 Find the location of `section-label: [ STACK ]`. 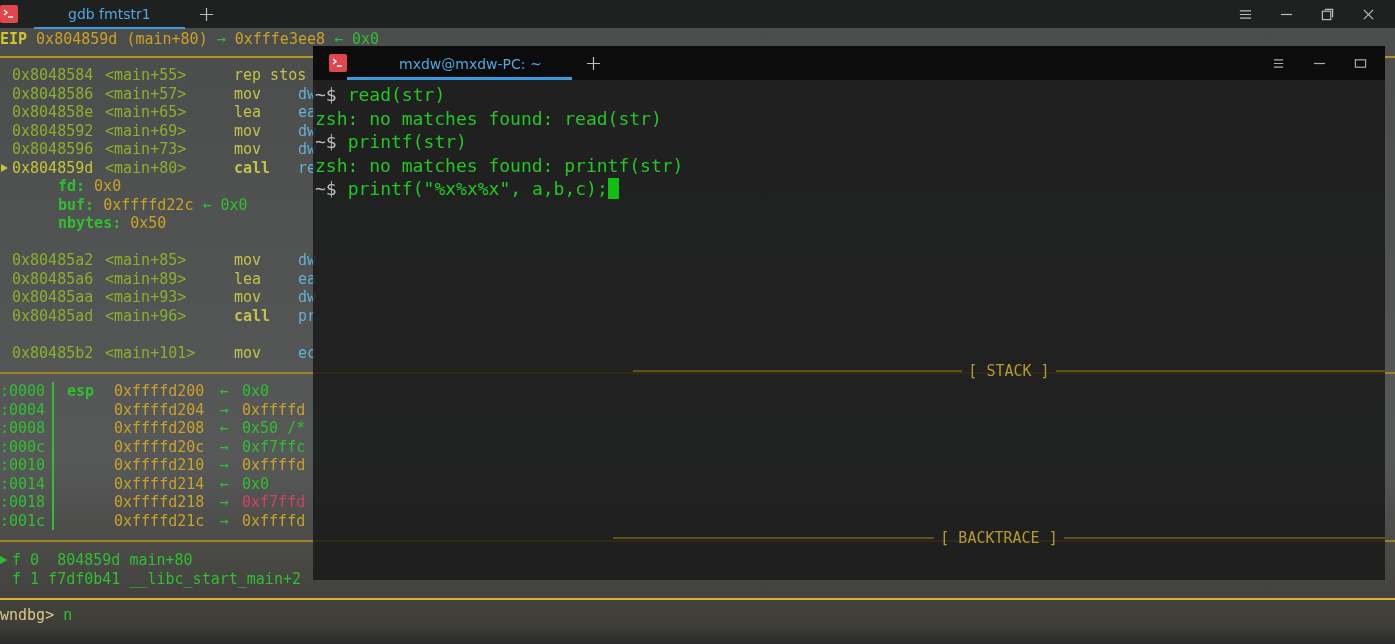

section-label: [ STACK ] is located at coordinates (1009, 371).